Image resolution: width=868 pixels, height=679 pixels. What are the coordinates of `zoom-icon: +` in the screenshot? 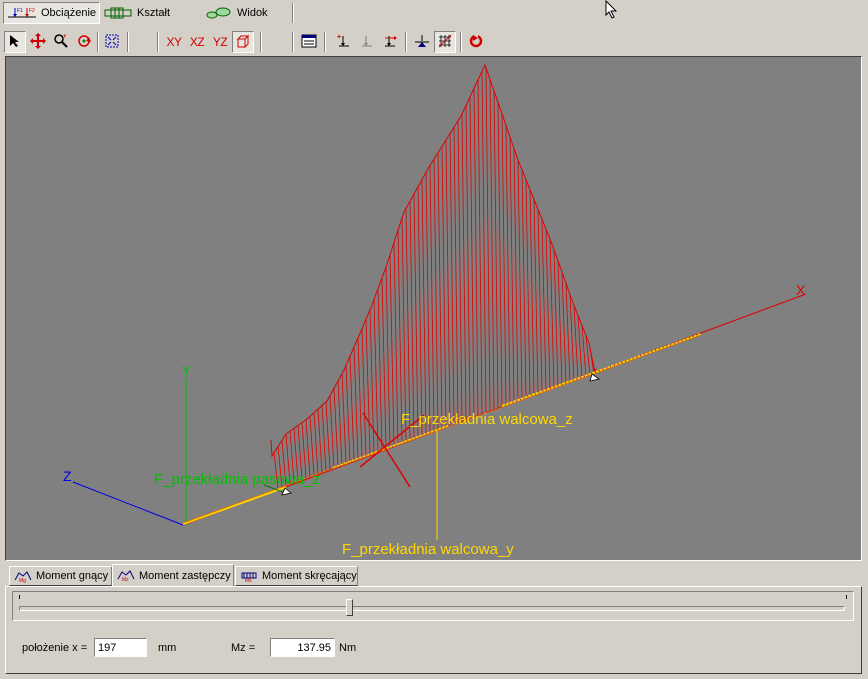 It's located at (61, 42).